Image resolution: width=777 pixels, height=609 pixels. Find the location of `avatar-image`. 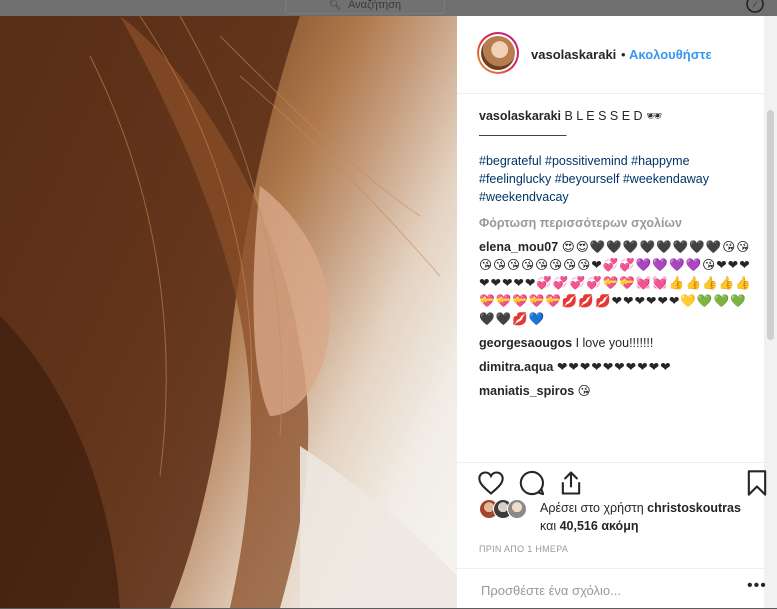

avatar-image is located at coordinates (498, 53).